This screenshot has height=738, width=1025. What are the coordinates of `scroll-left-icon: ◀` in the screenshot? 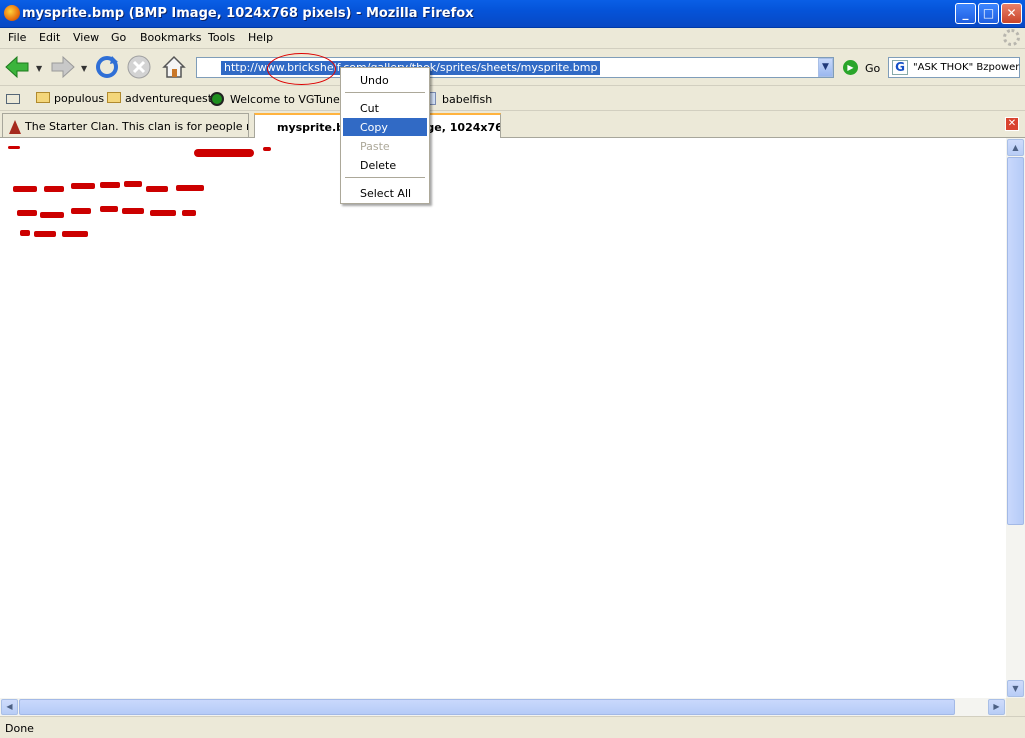 It's located at (9, 707).